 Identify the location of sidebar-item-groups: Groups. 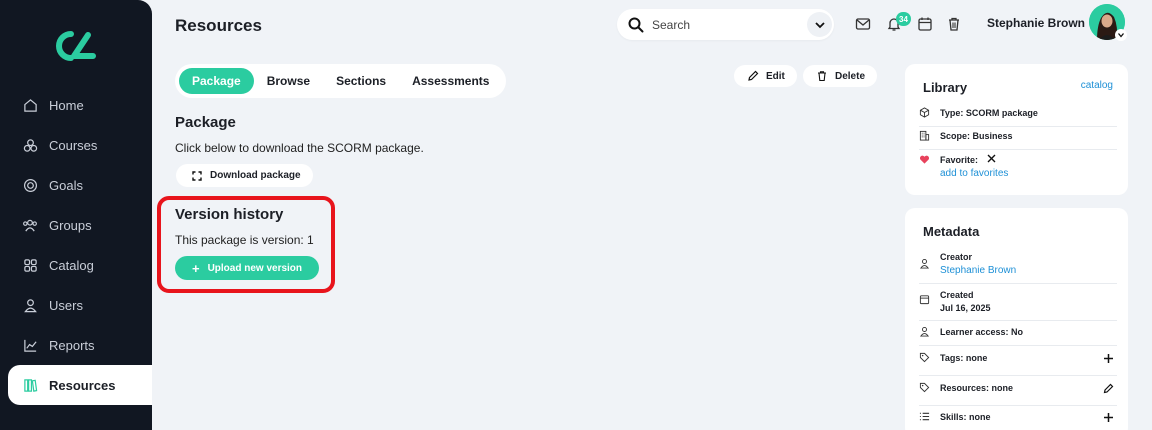
(76, 225).